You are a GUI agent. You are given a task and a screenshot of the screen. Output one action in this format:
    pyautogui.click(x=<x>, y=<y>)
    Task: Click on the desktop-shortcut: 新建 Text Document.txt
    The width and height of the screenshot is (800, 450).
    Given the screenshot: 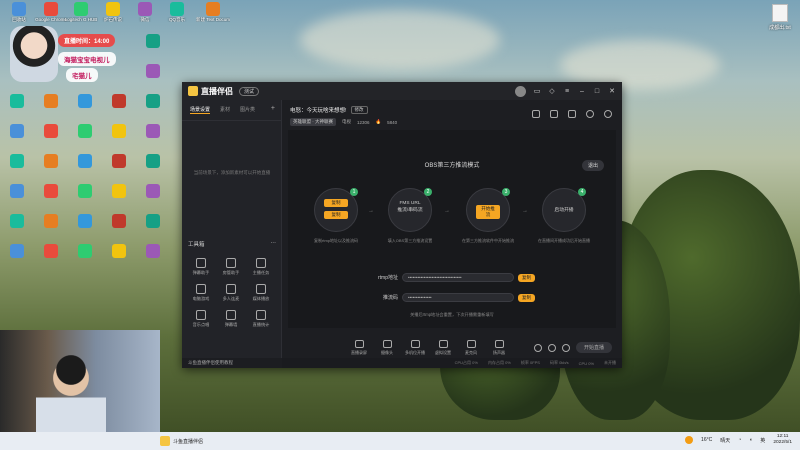 What is the action you would take?
    pyautogui.click(x=213, y=12)
    